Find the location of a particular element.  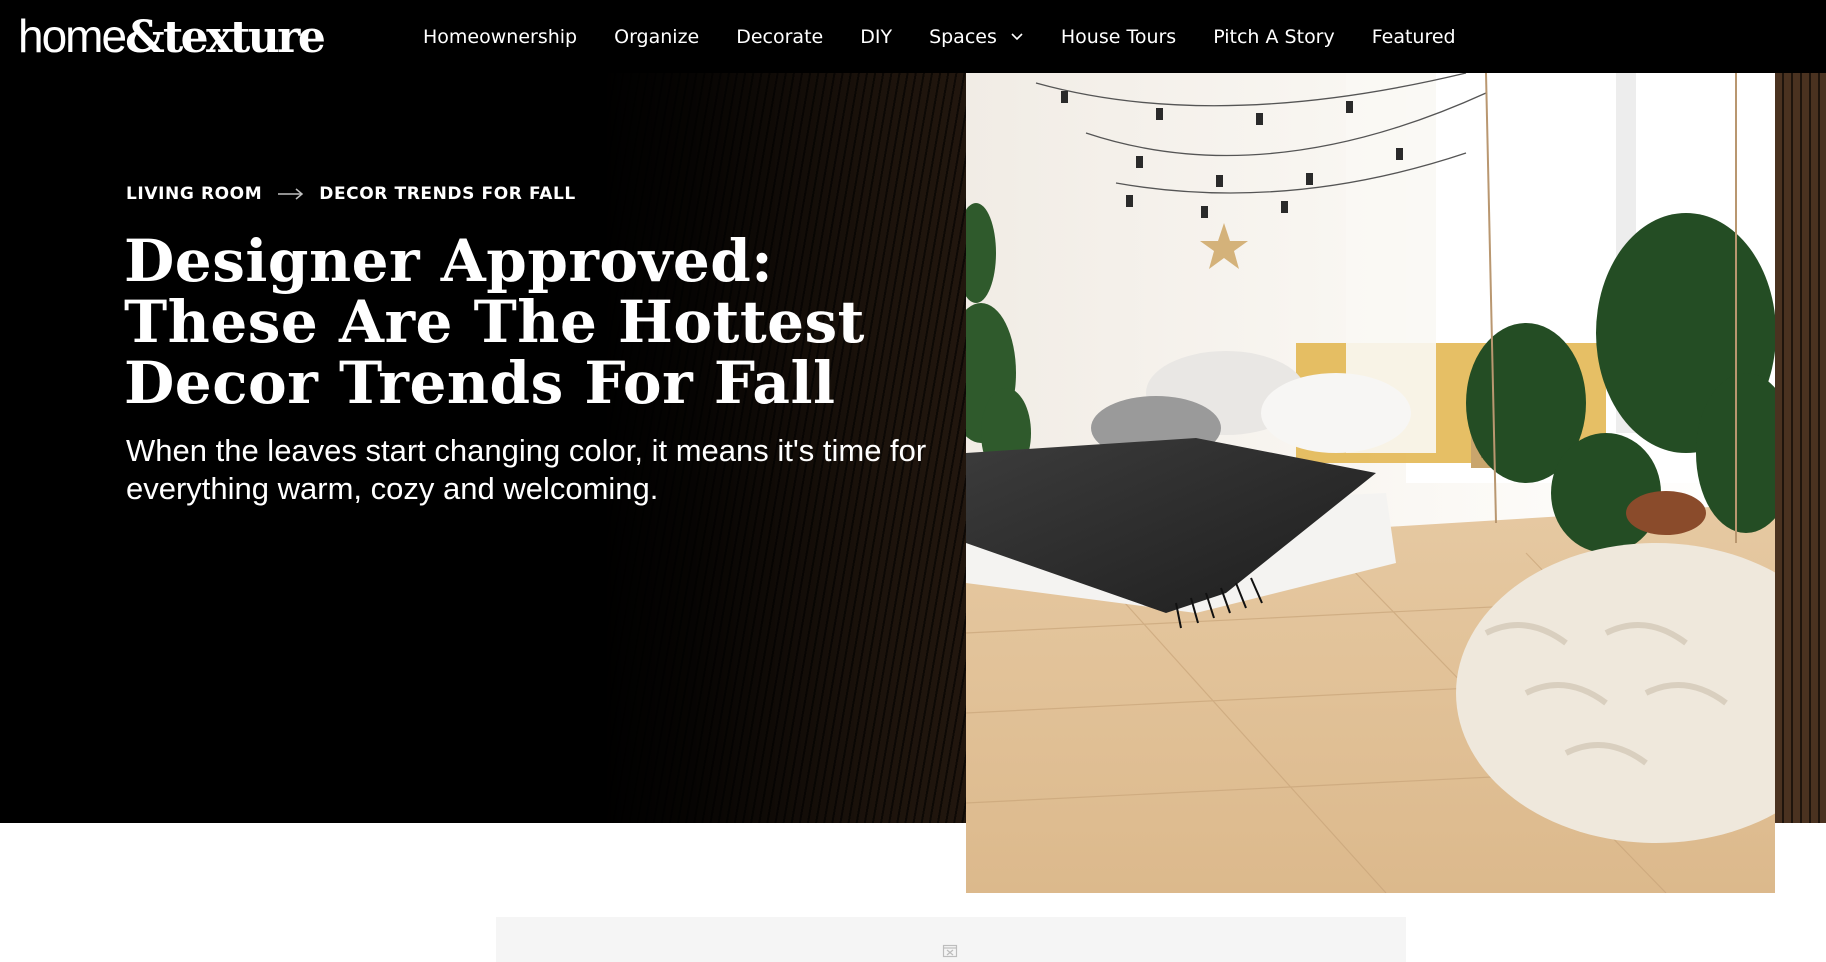

nav-diy: DIY is located at coordinates (876, 37).